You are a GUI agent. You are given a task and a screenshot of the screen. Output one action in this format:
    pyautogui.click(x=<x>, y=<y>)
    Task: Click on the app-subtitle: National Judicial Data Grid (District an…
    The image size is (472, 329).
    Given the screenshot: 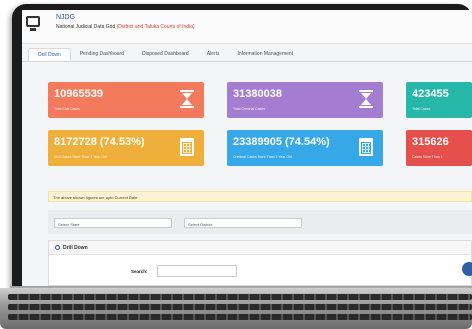 What is the action you would take?
    pyautogui.click(x=125, y=27)
    